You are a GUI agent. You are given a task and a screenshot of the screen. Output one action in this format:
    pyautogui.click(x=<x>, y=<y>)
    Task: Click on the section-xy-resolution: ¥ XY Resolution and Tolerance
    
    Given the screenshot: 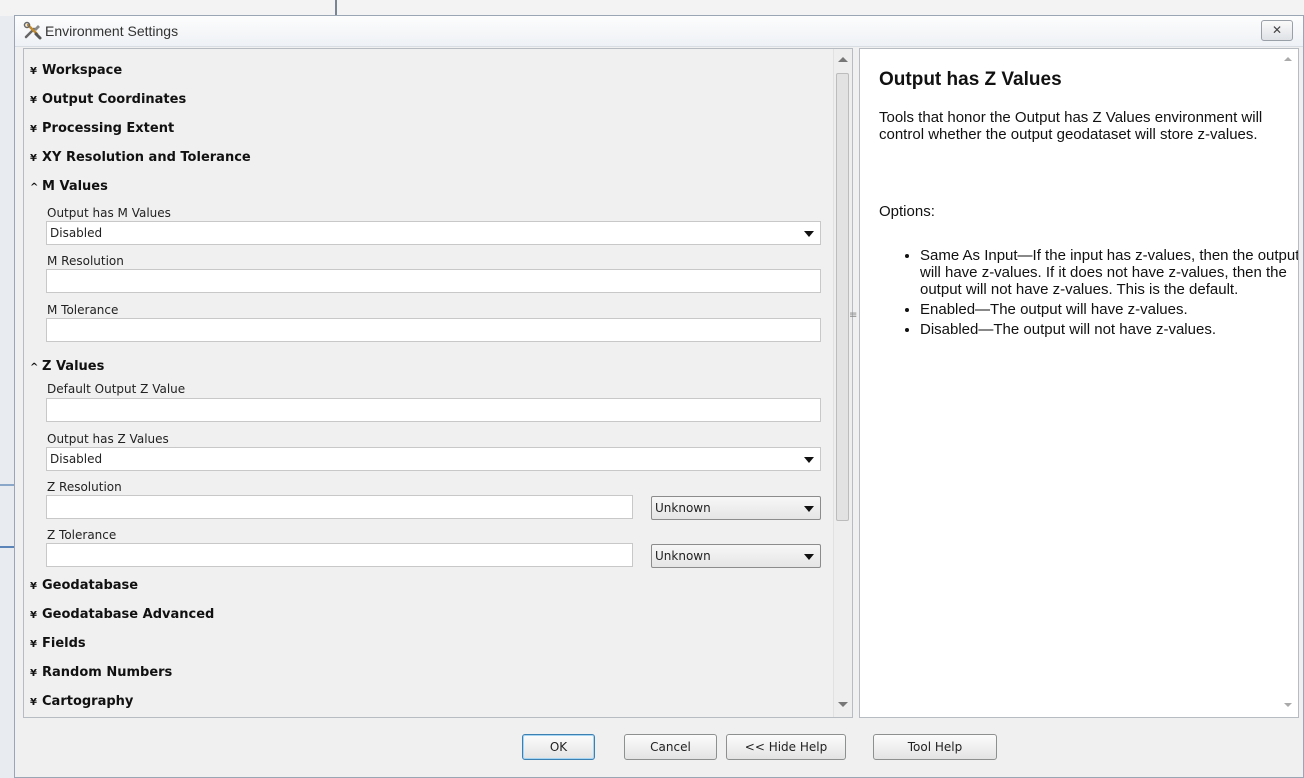 What is the action you would take?
    pyautogui.click(x=140, y=157)
    